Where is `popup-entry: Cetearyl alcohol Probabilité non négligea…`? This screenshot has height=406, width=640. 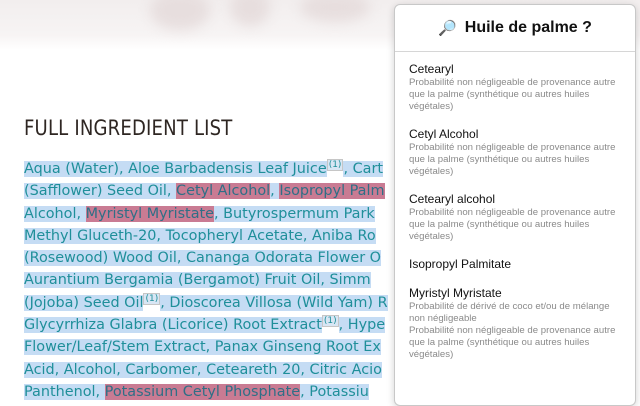
popup-entry: Cetearyl alcohol Probabilité non négligea… is located at coordinates (515, 217).